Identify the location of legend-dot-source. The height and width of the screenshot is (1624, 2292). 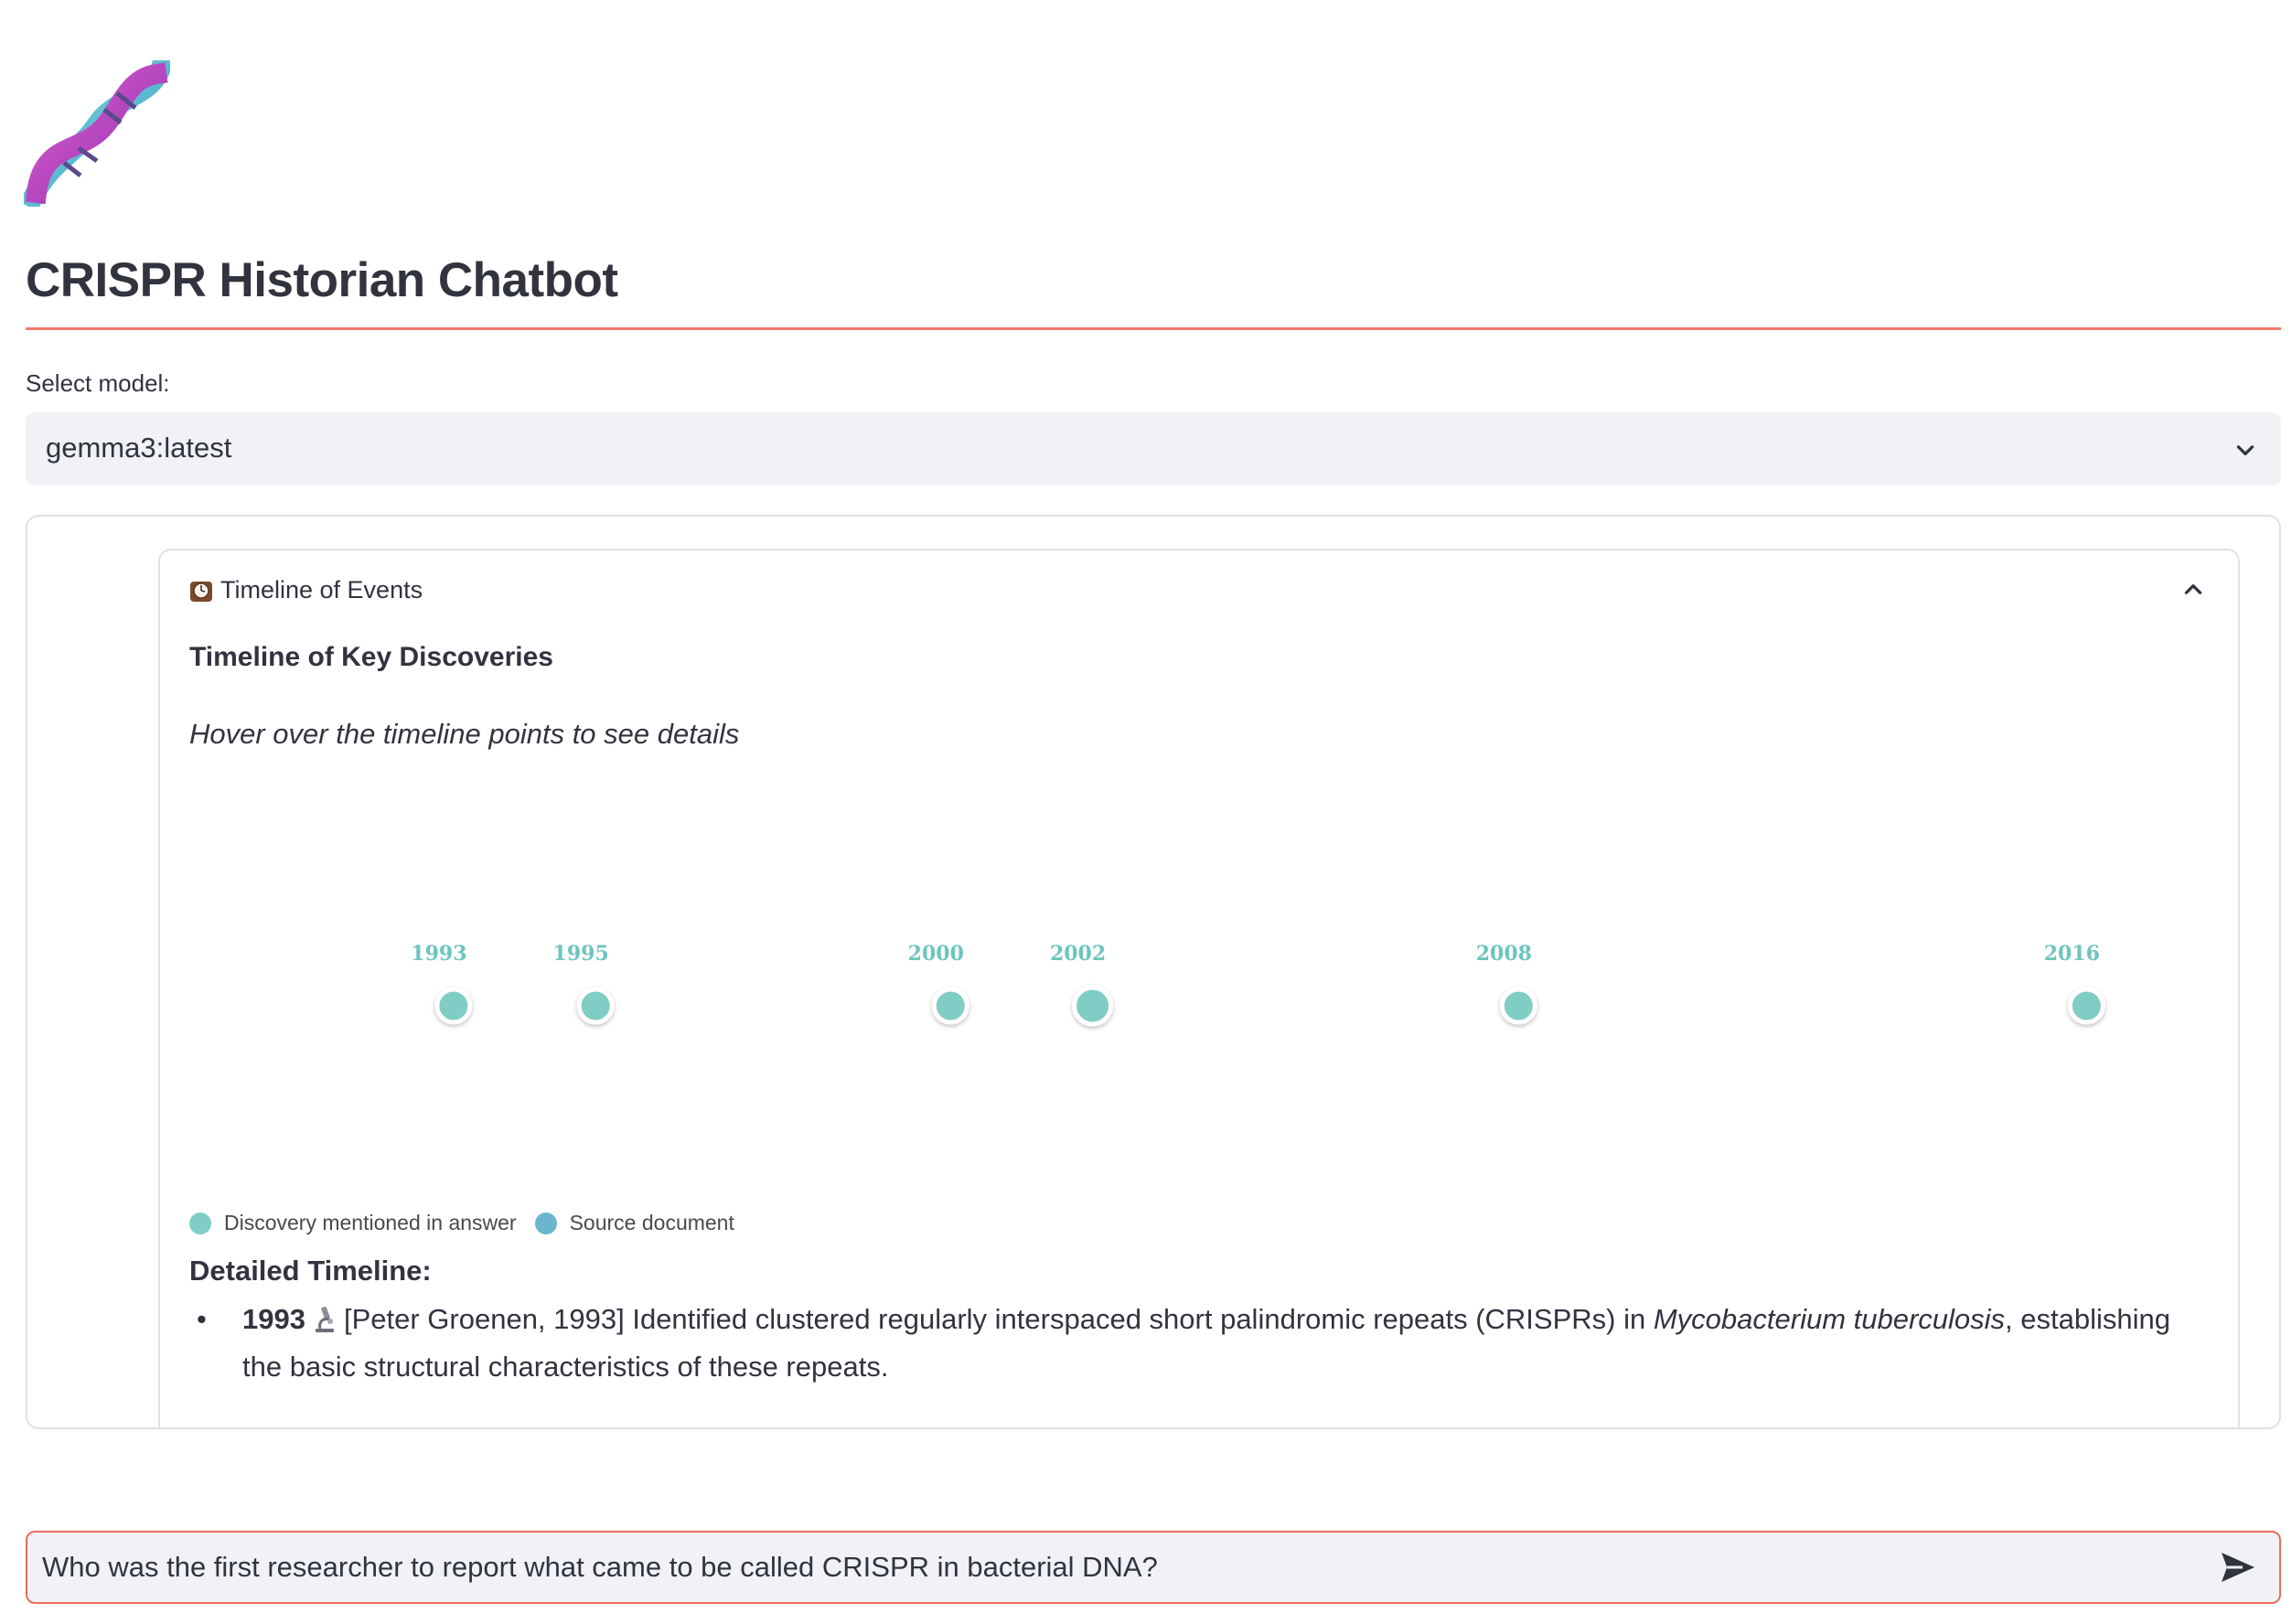
(545, 1223).